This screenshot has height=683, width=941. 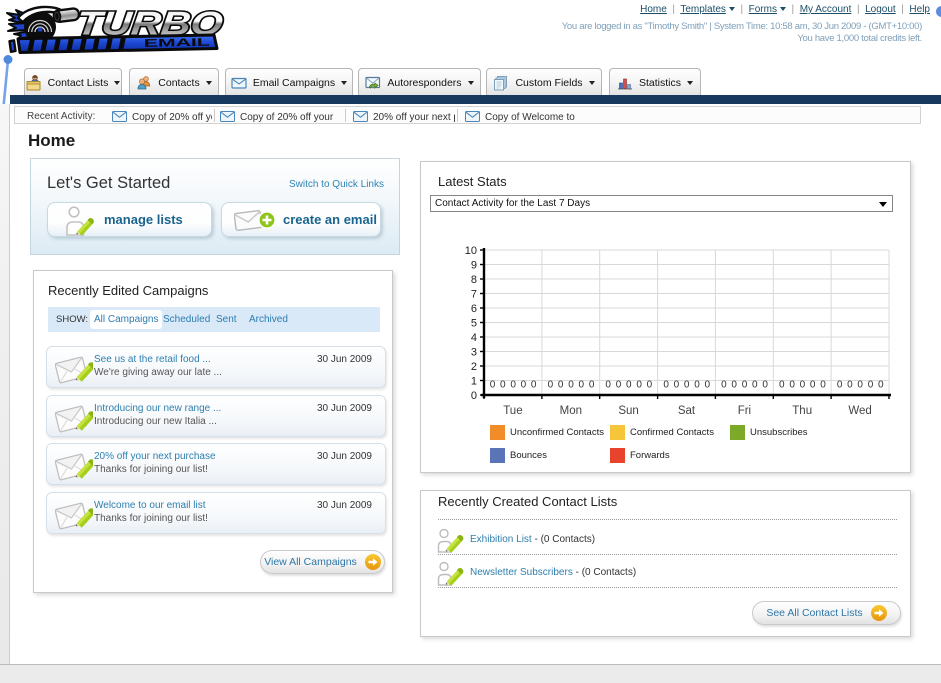 I want to click on svg-text: 2, so click(x=474, y=367).